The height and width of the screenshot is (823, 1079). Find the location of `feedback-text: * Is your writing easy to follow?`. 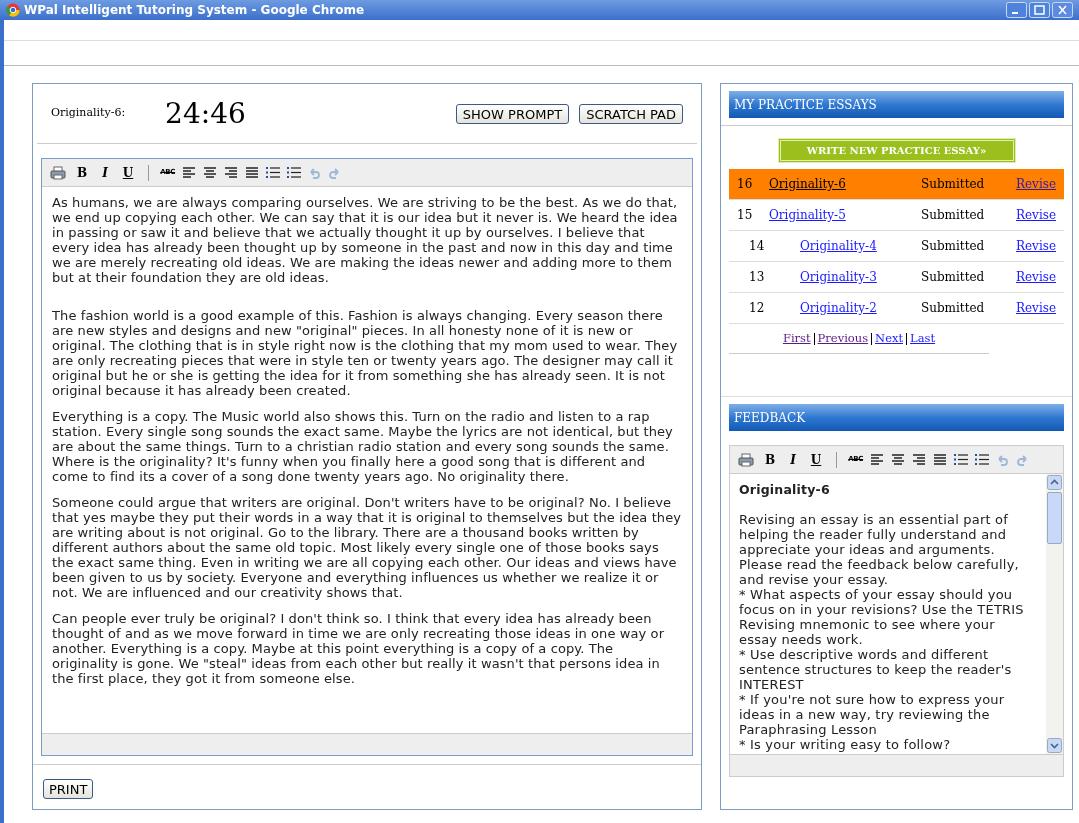

feedback-text: * Is your writing easy to follow? is located at coordinates (845, 744).